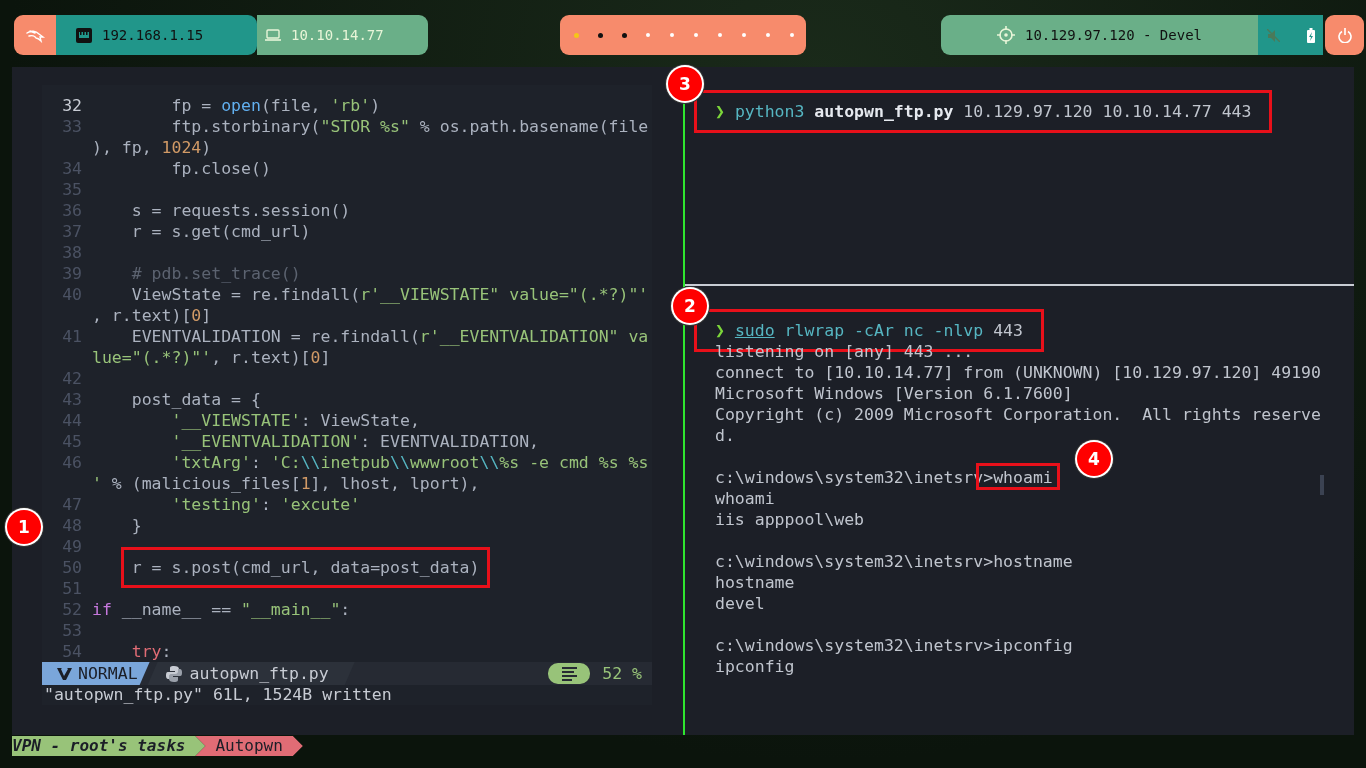 The image size is (1366, 768). I want to click on output-line: Copyright (c) 2009 Microsoft Corporation. All rights reserve, so click(1018, 414).